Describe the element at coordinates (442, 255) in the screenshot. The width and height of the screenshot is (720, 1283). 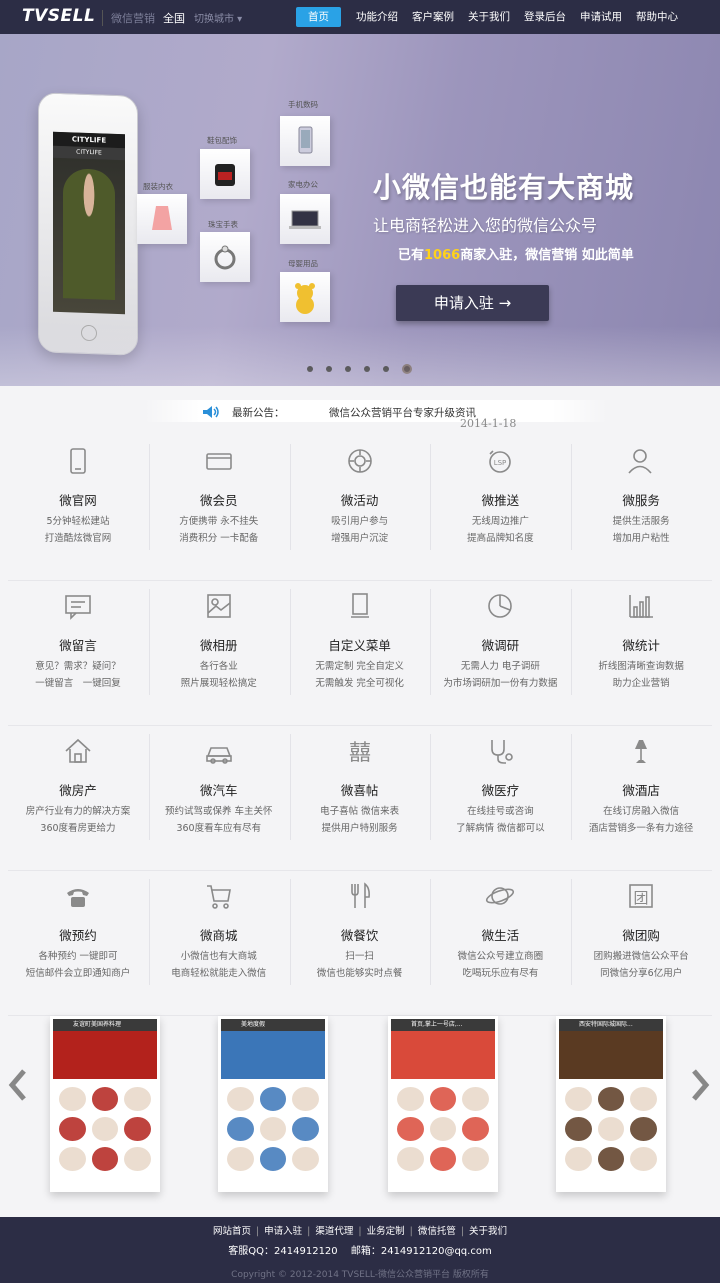
I see `merchant-count: 1066` at that location.